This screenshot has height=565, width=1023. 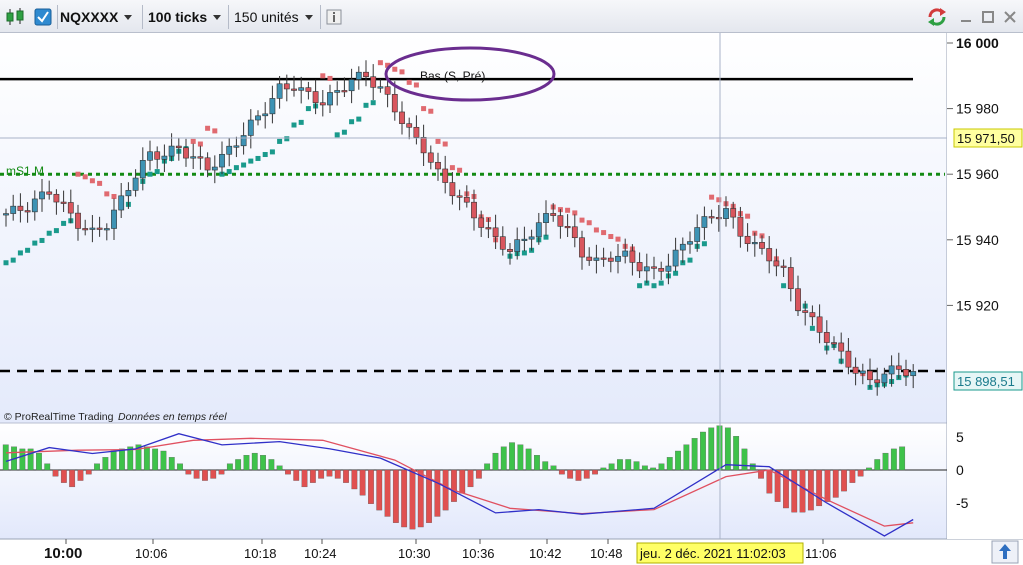 What do you see at coordinates (977, 305) in the screenshot?
I see `price-label: 15 920` at bounding box center [977, 305].